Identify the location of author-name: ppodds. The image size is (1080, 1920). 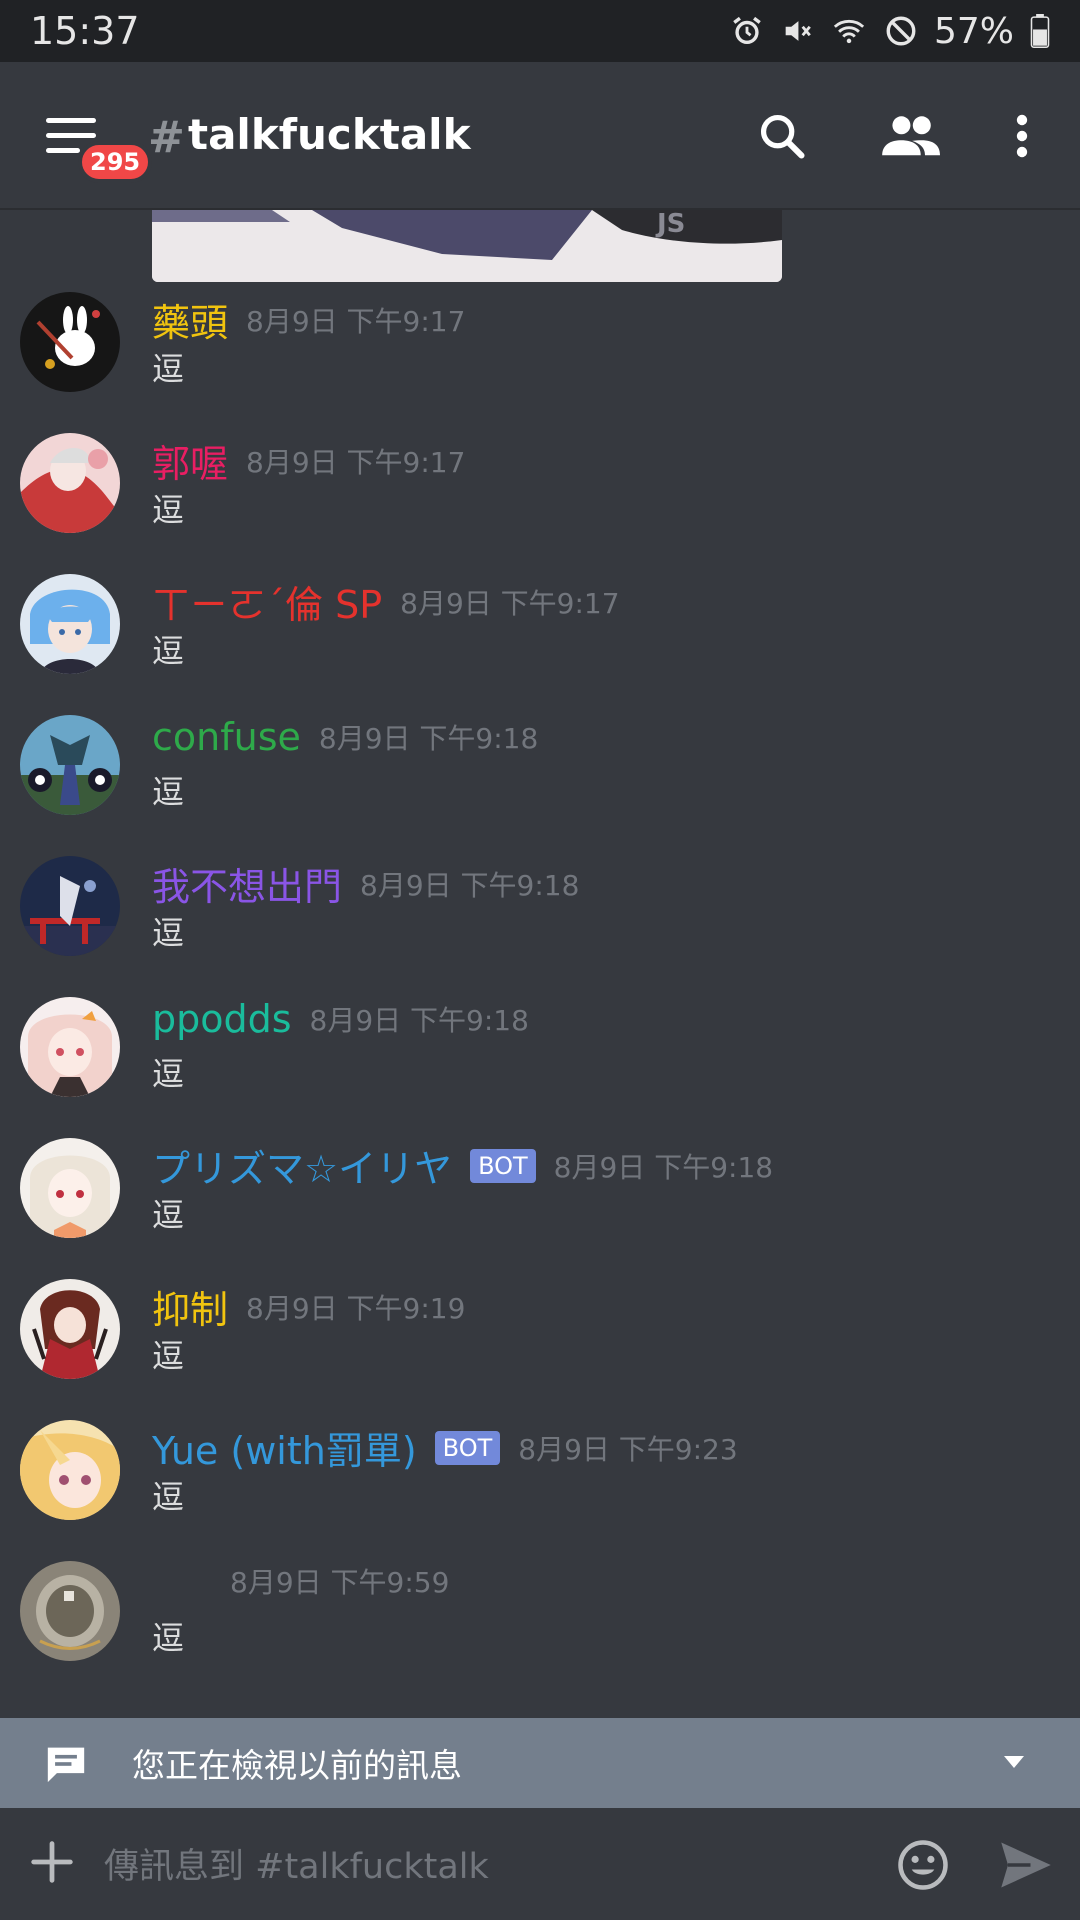
(222, 1019).